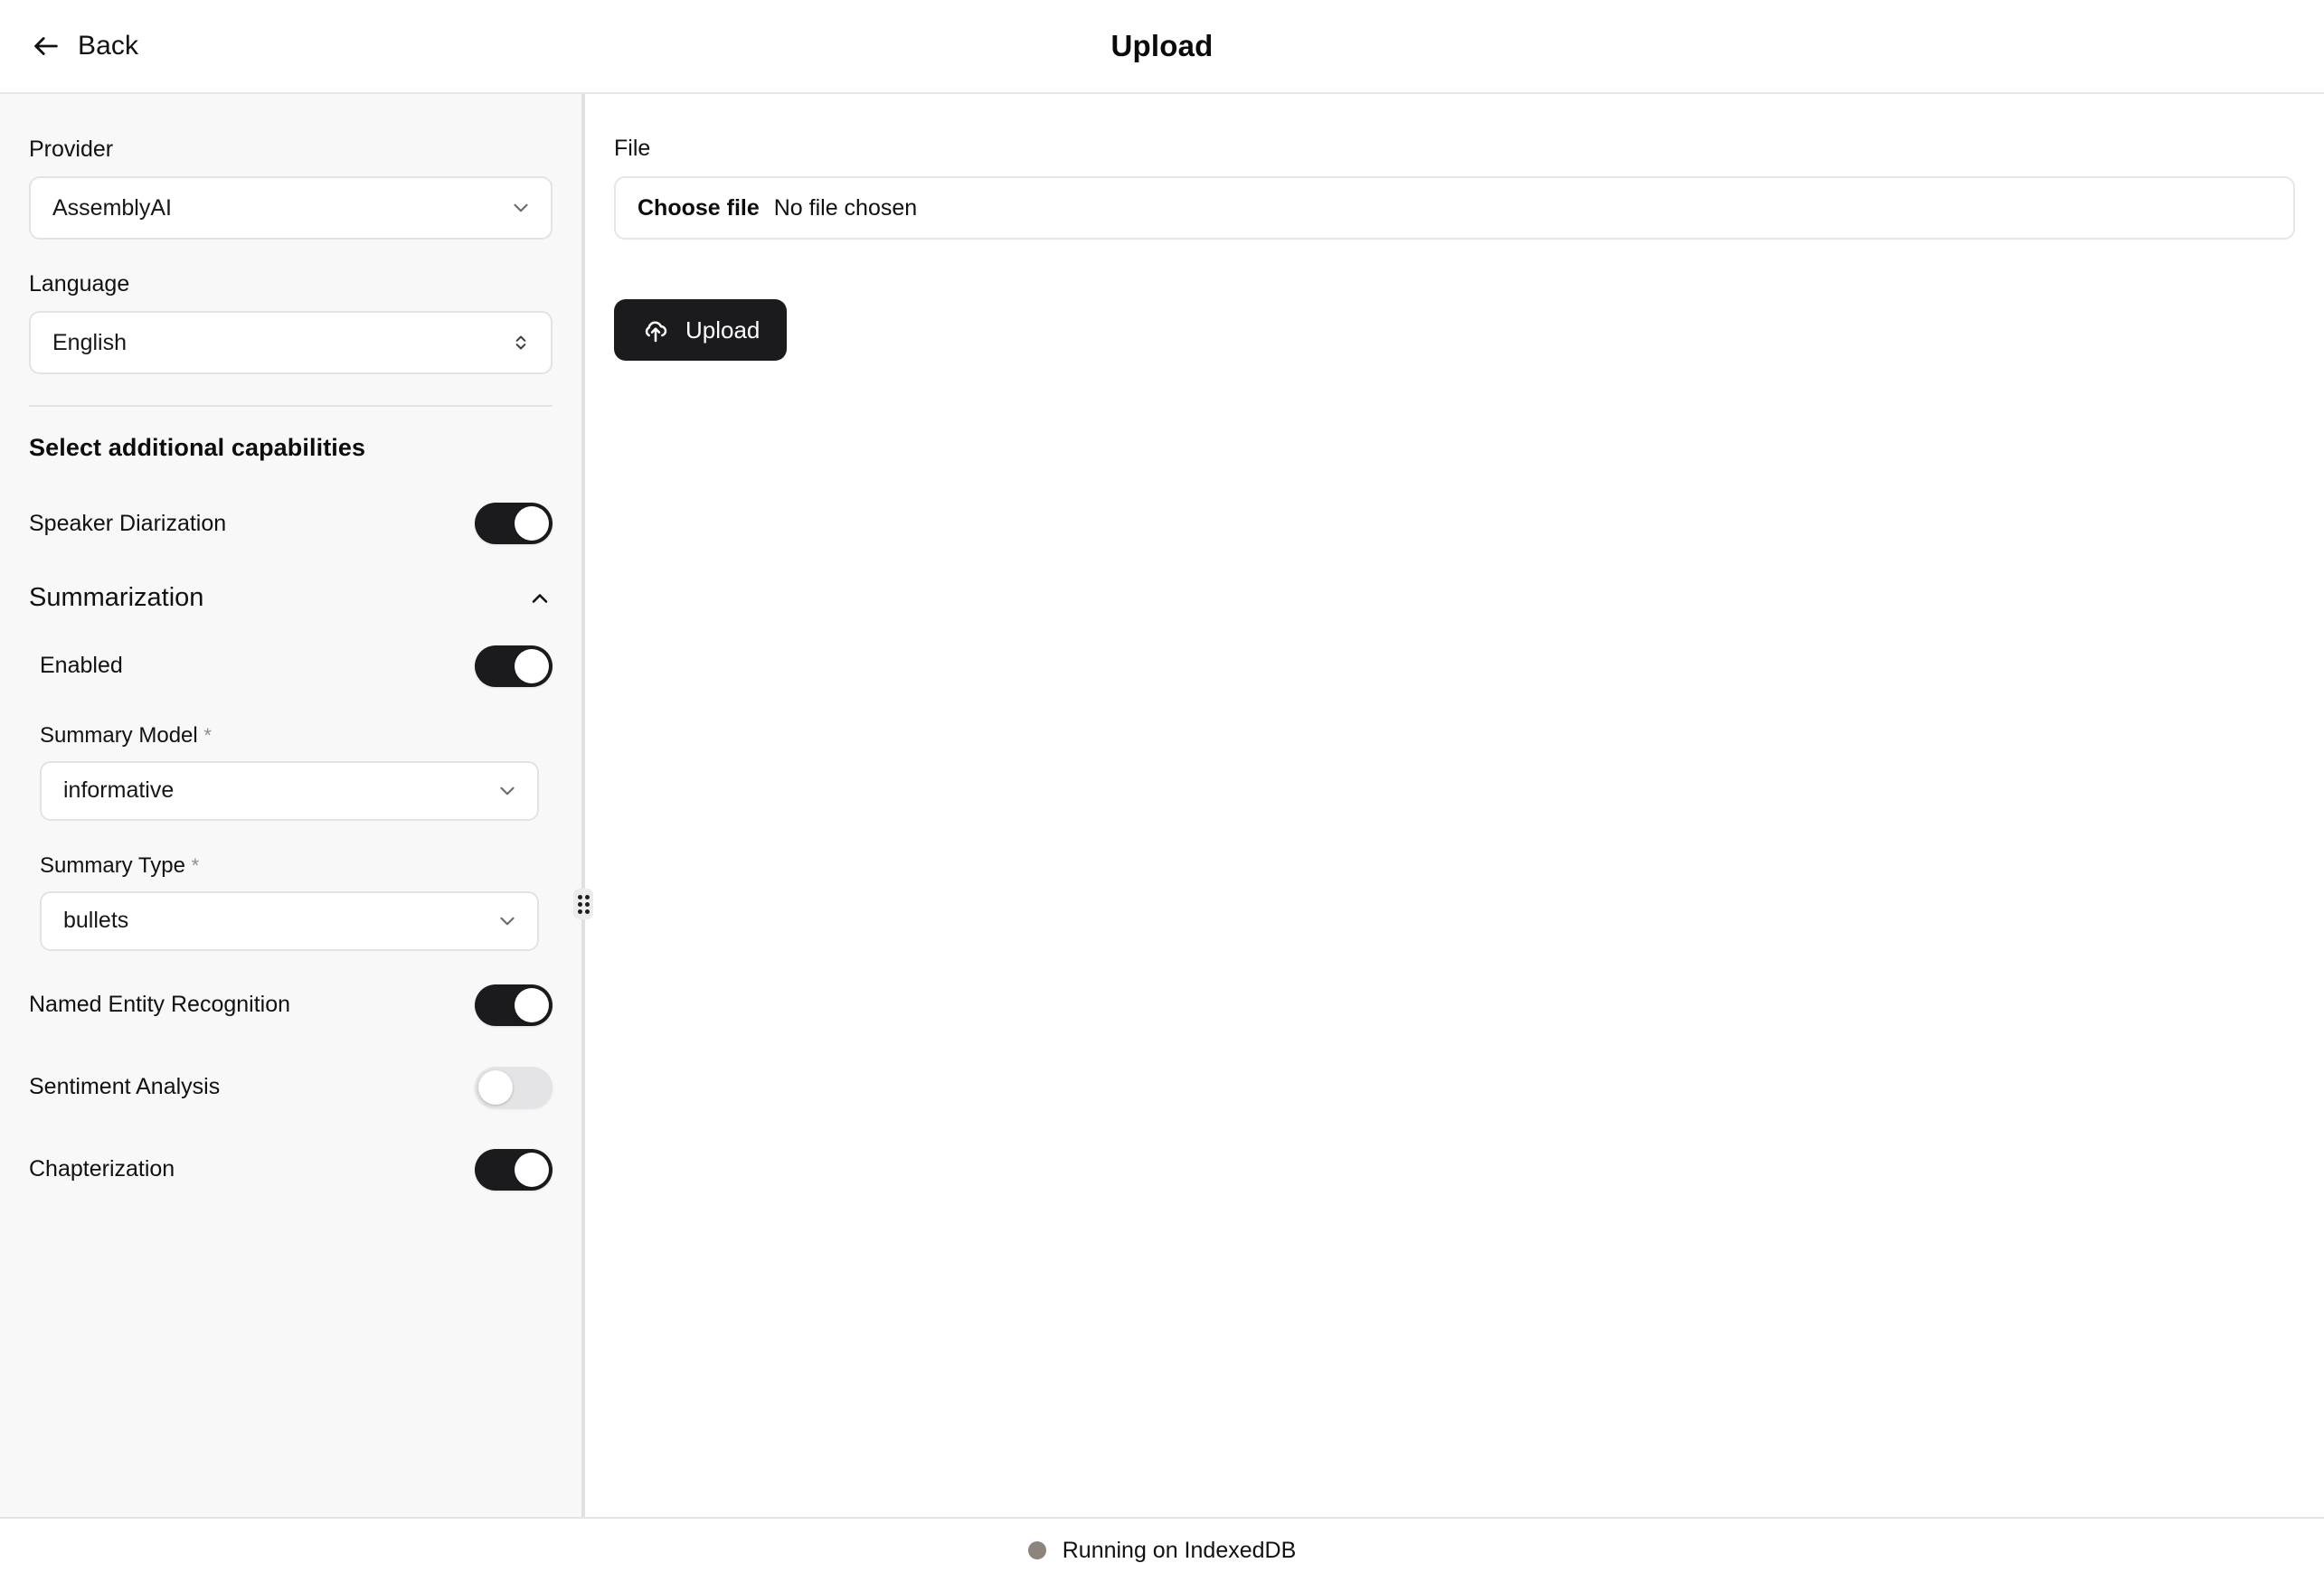  What do you see at coordinates (845, 207) in the screenshot?
I see `file-status-text: No file chosen` at bounding box center [845, 207].